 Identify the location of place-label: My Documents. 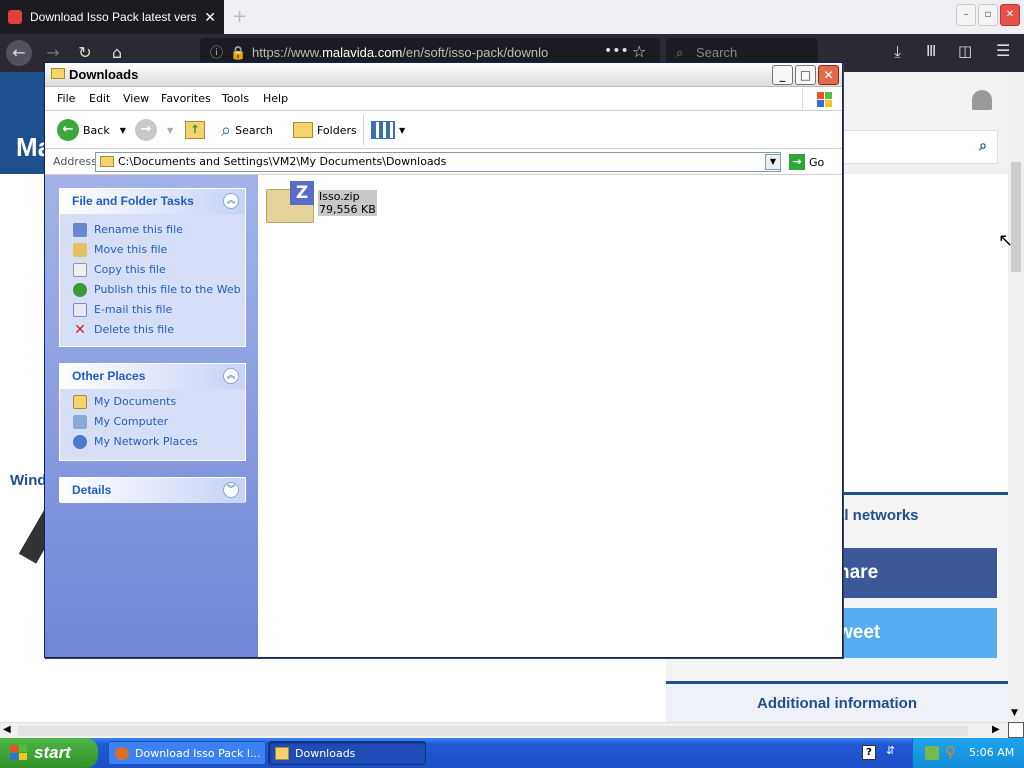
(135, 401).